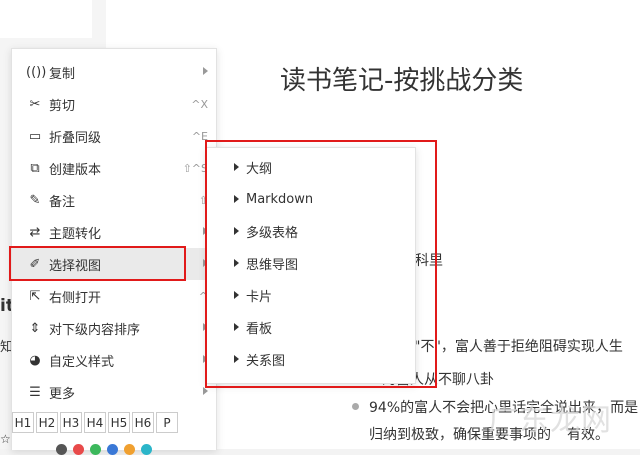 This screenshot has height=455, width=640. What do you see at coordinates (62, 394) in the screenshot?
I see `menu-item-label: 更多` at bounding box center [62, 394].